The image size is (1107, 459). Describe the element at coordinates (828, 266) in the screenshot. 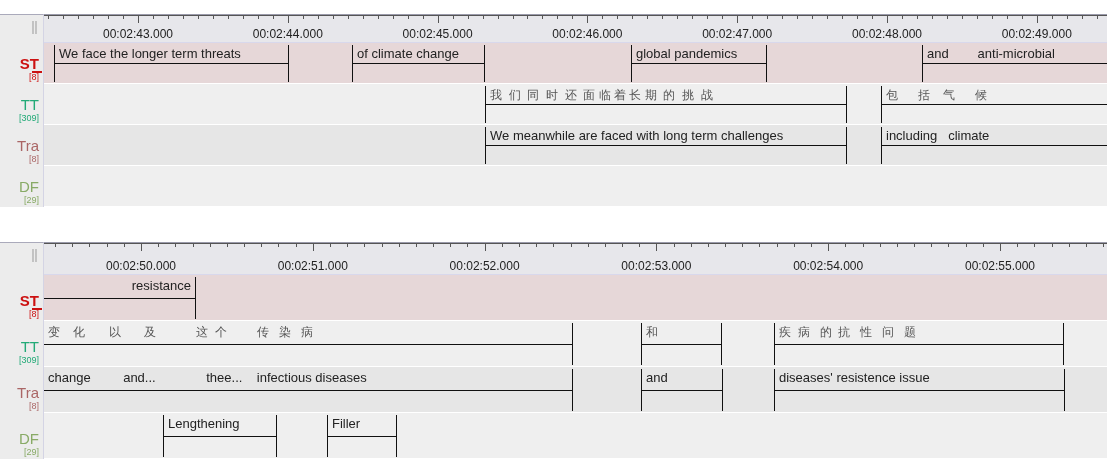

I see `time-label: 00:02:54.000` at that location.